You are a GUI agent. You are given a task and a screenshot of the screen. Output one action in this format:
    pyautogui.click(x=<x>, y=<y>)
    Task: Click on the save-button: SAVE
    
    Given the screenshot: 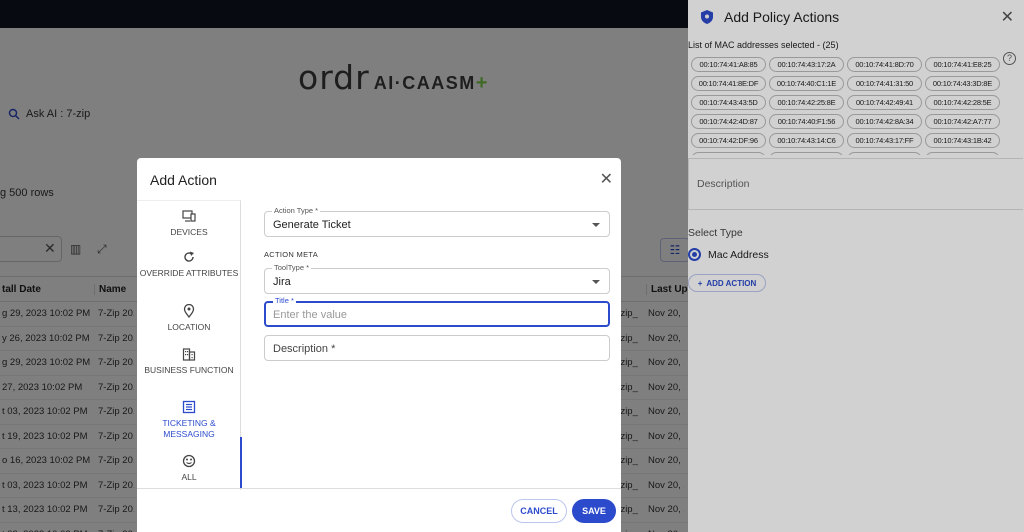 What is the action you would take?
    pyautogui.click(x=594, y=511)
    